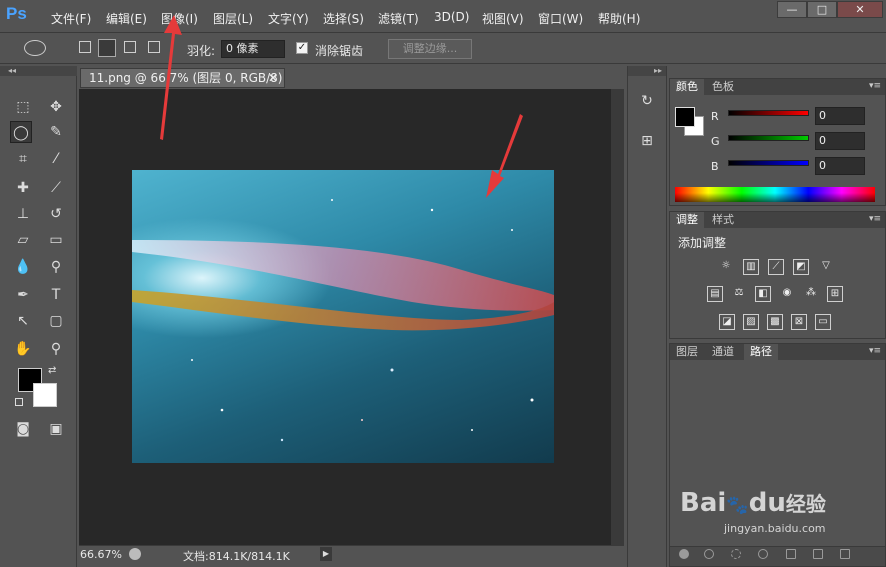  What do you see at coordinates (52, 370) in the screenshot?
I see `swap-colors-icon: ⇄` at bounding box center [52, 370].